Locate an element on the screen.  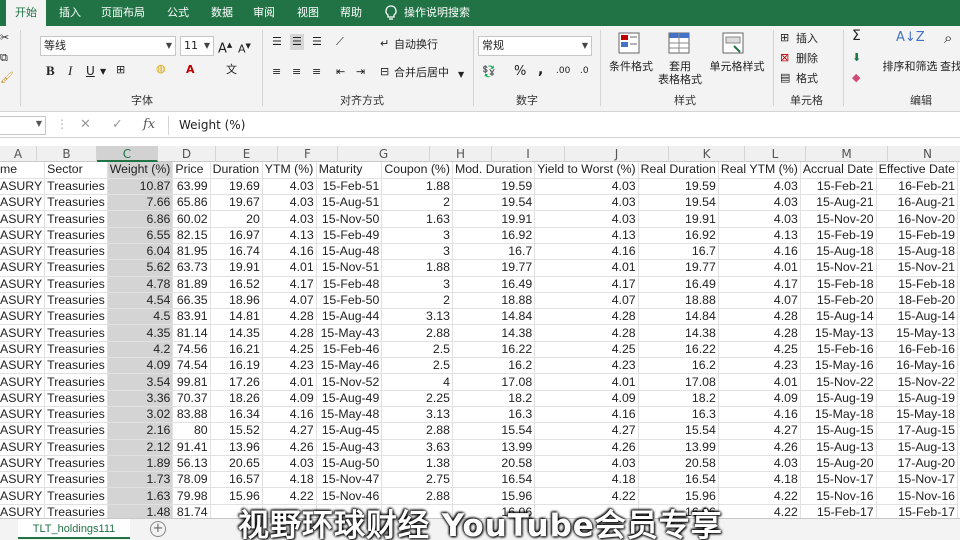
cell-real-duration: 16.92 is located at coordinates (678, 235).